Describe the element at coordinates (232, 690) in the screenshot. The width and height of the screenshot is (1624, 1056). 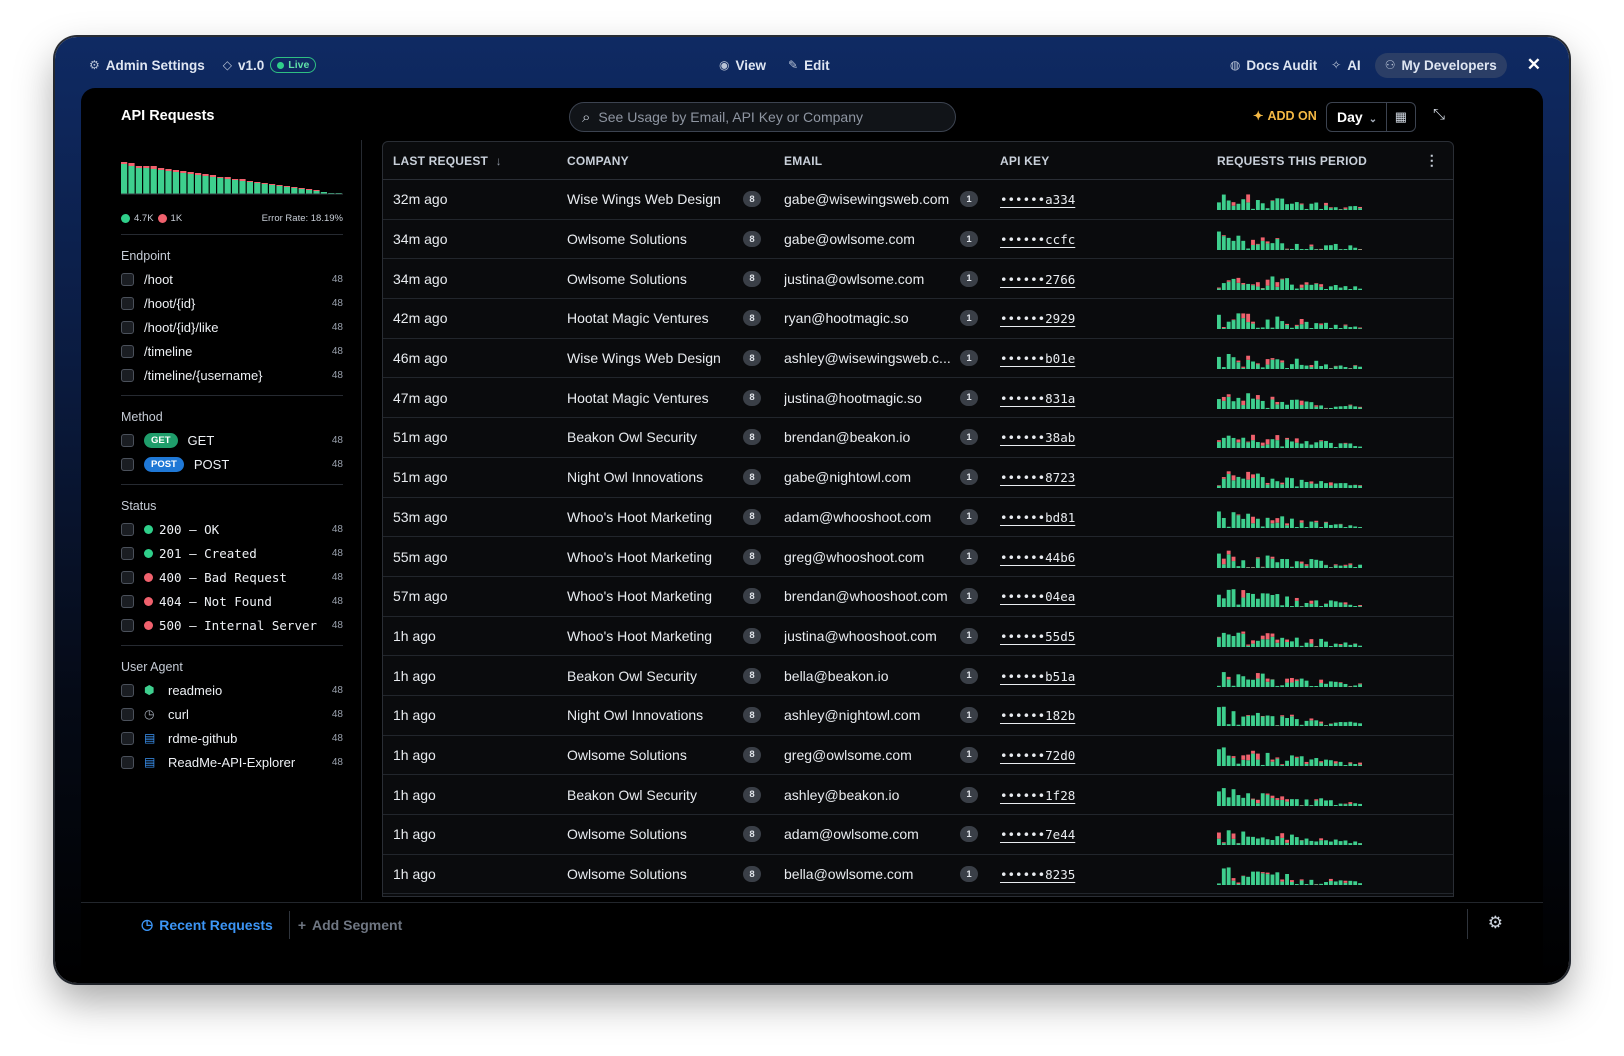
I see `user-agent-filter: ⬢ readmeio 48` at that location.